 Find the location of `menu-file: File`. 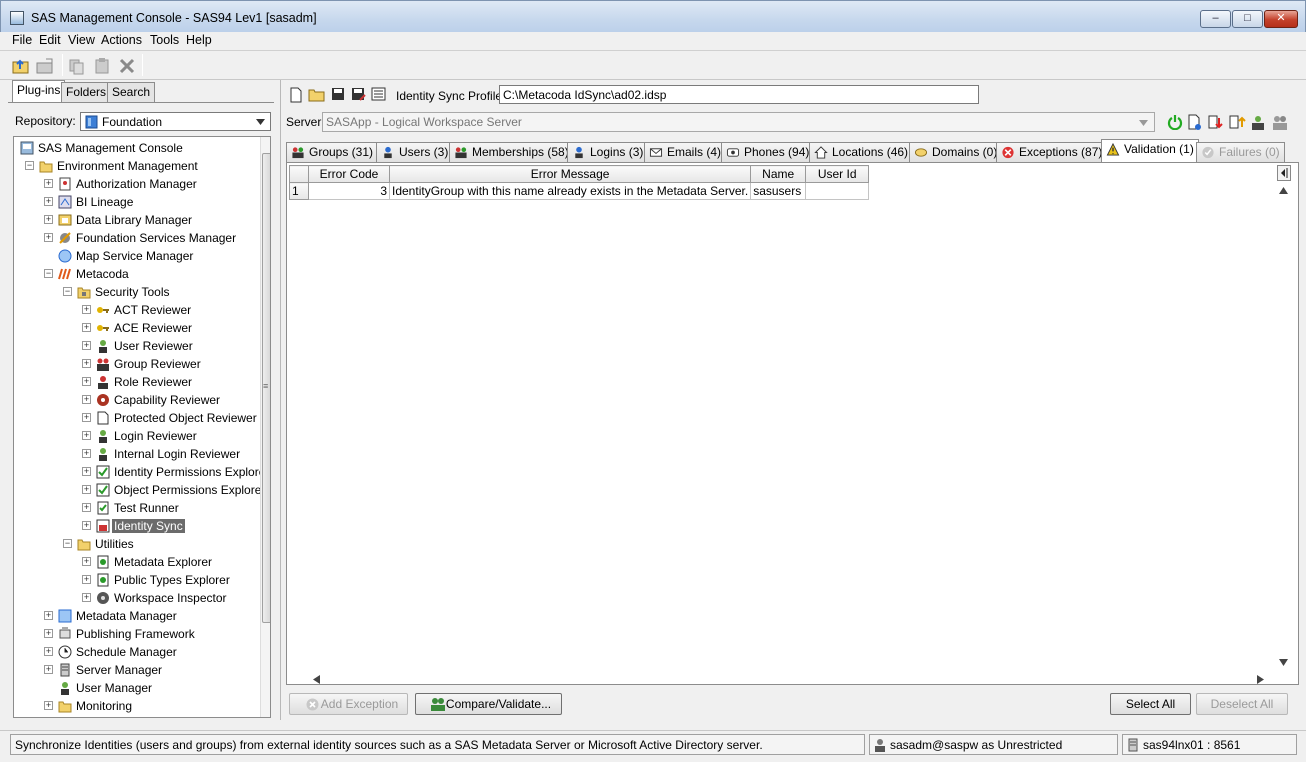

menu-file: File is located at coordinates (22, 40).